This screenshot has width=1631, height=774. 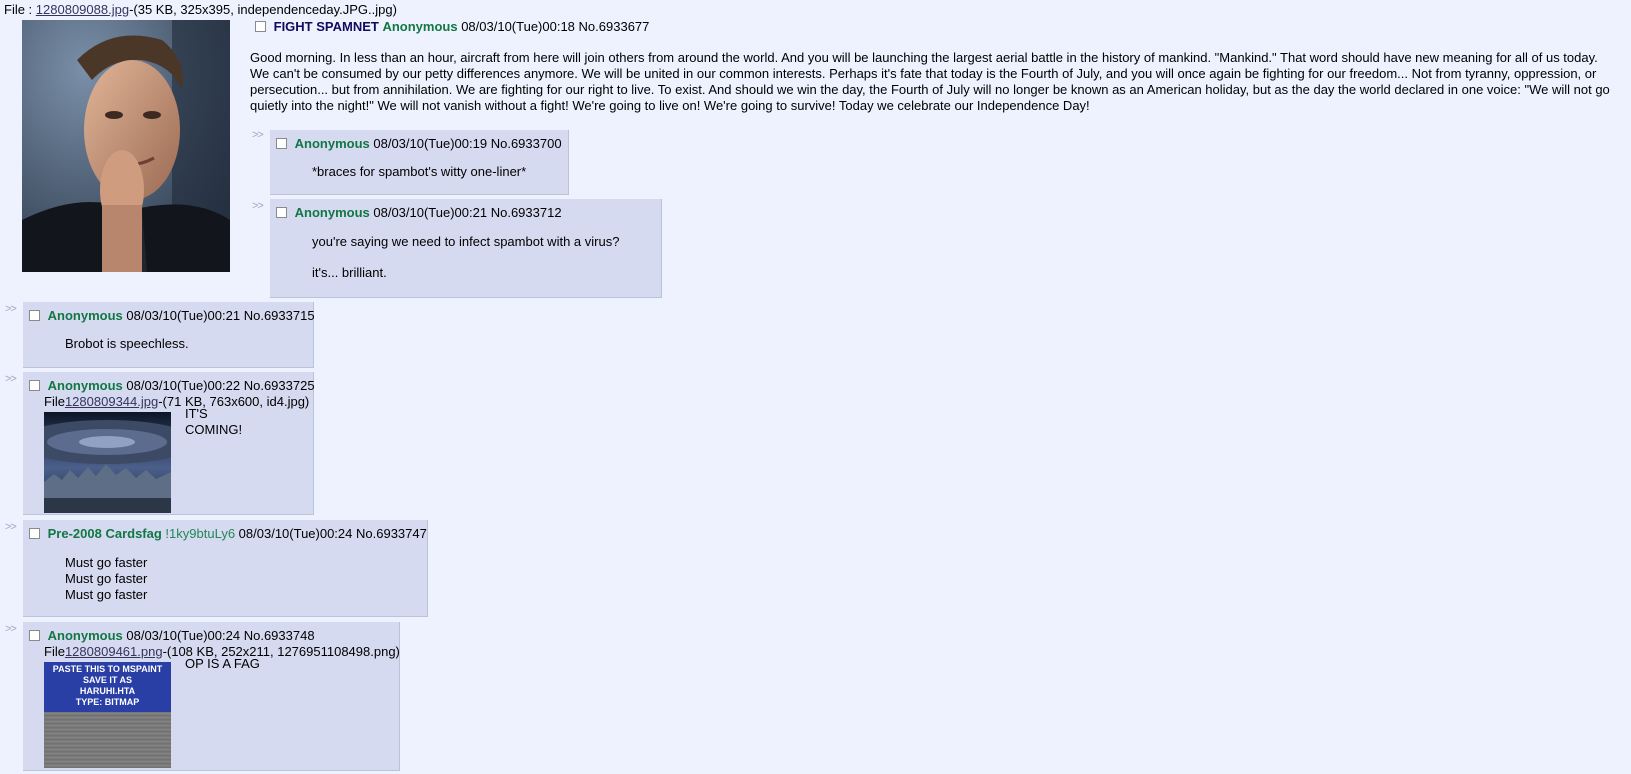 What do you see at coordinates (183, 385) in the screenshot?
I see `reply-datetime: 08/03/10(Tue)00:22` at bounding box center [183, 385].